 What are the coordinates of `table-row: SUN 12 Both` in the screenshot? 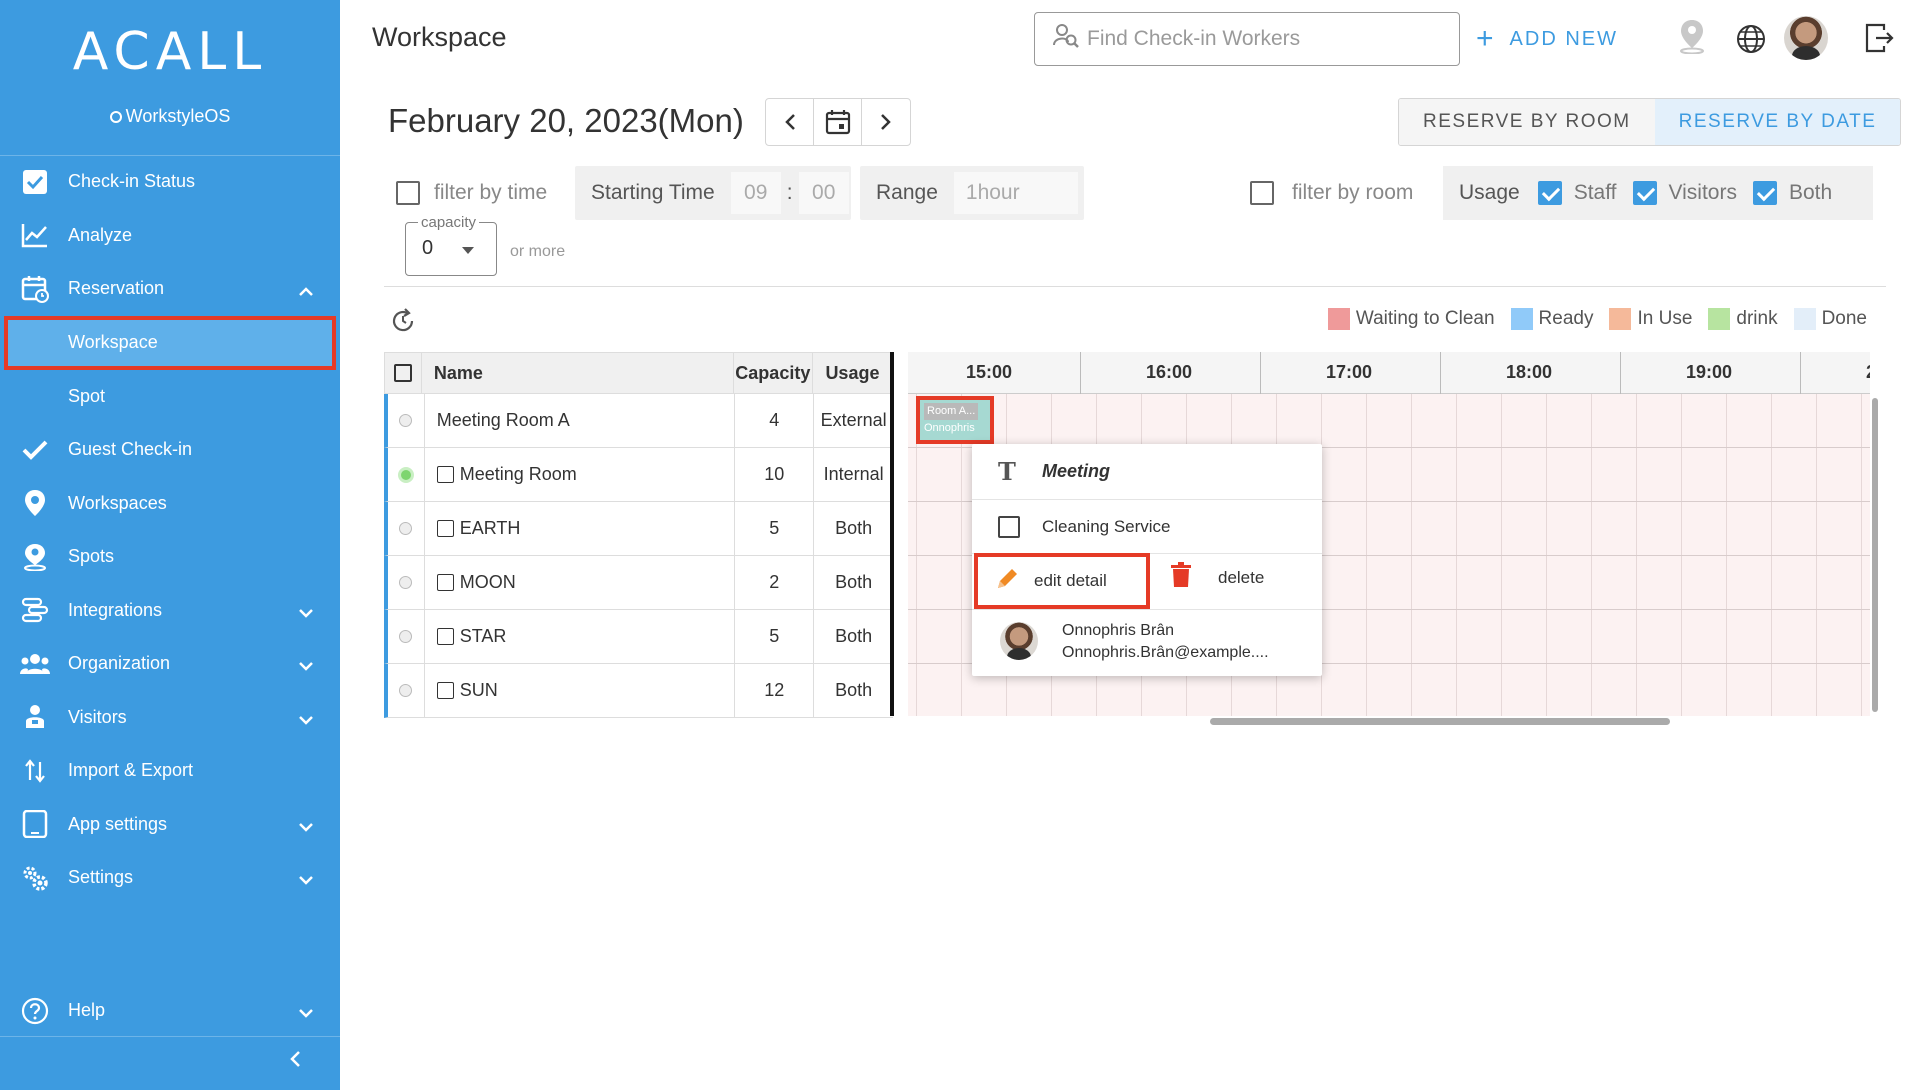 It's located at (638, 691).